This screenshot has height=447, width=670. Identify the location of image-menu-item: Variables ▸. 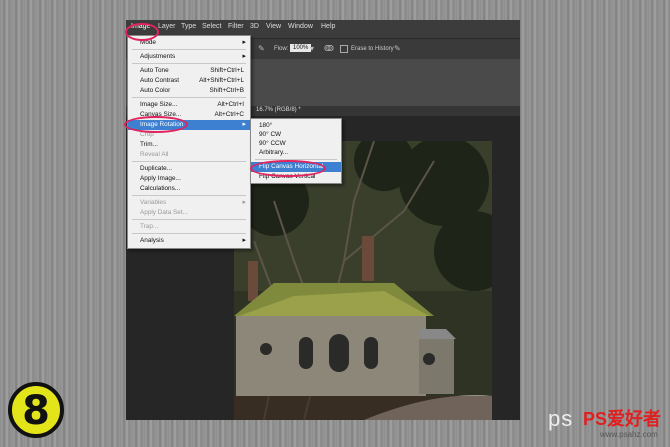
(189, 203).